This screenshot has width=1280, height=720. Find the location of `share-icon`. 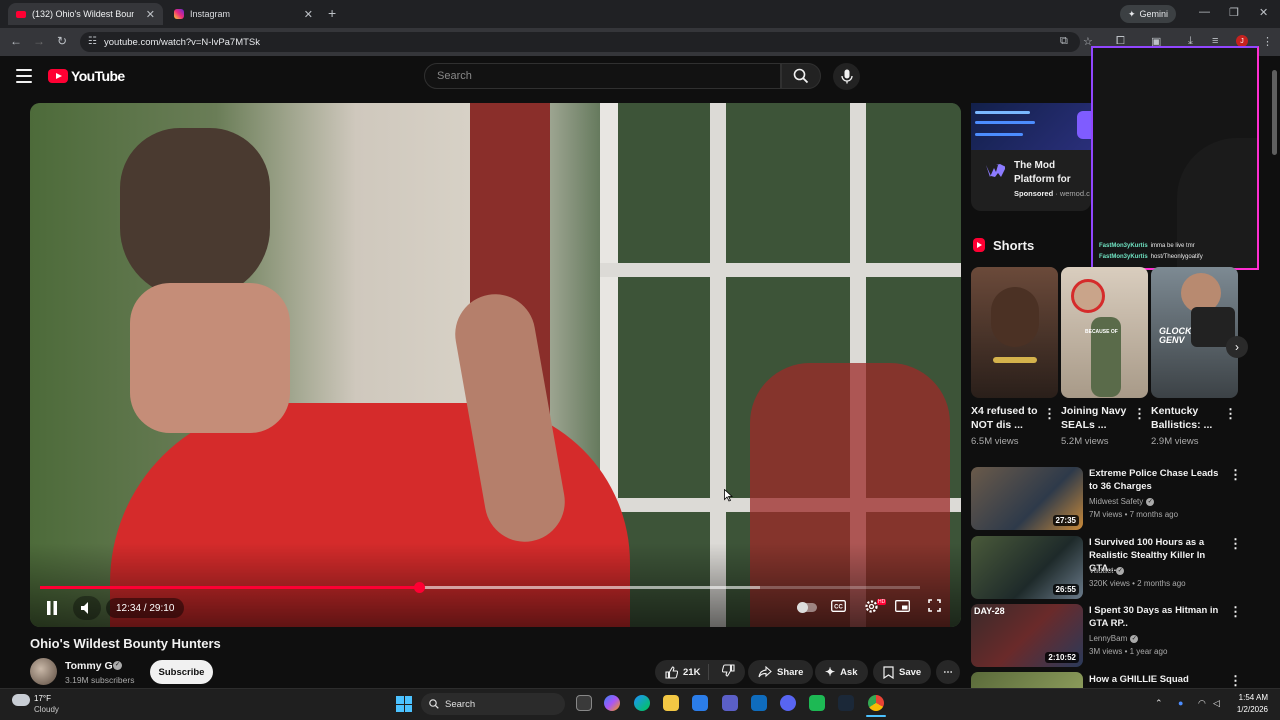

share-icon is located at coordinates (765, 672).